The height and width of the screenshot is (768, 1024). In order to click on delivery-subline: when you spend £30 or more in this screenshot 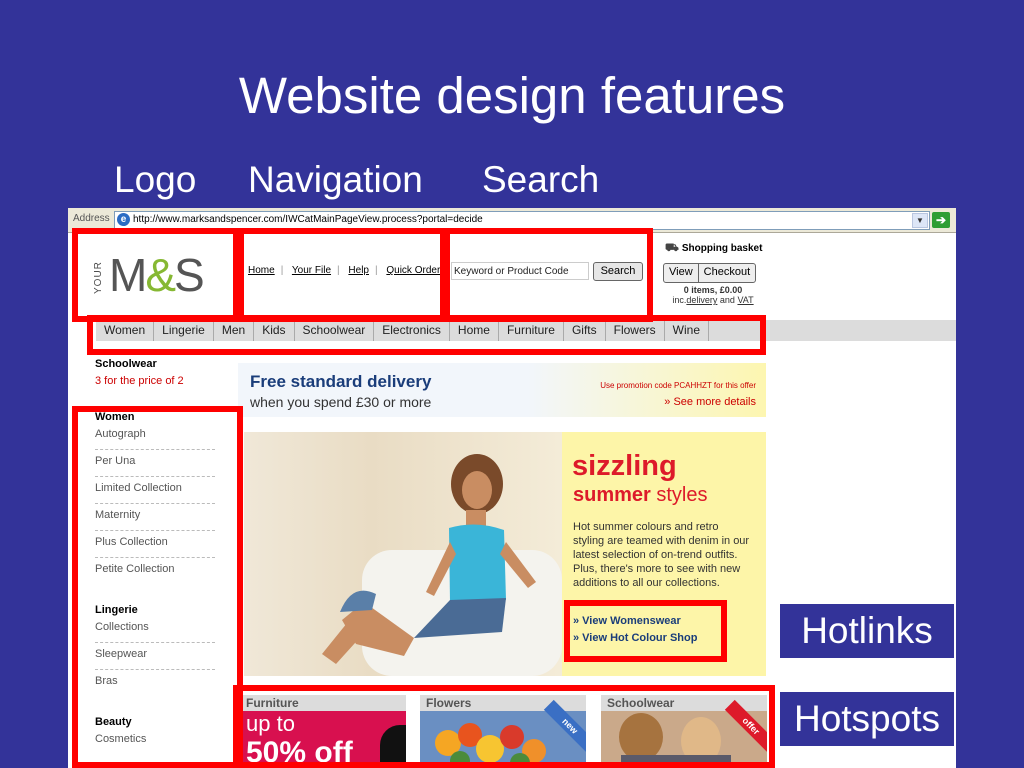, I will do `click(341, 402)`.